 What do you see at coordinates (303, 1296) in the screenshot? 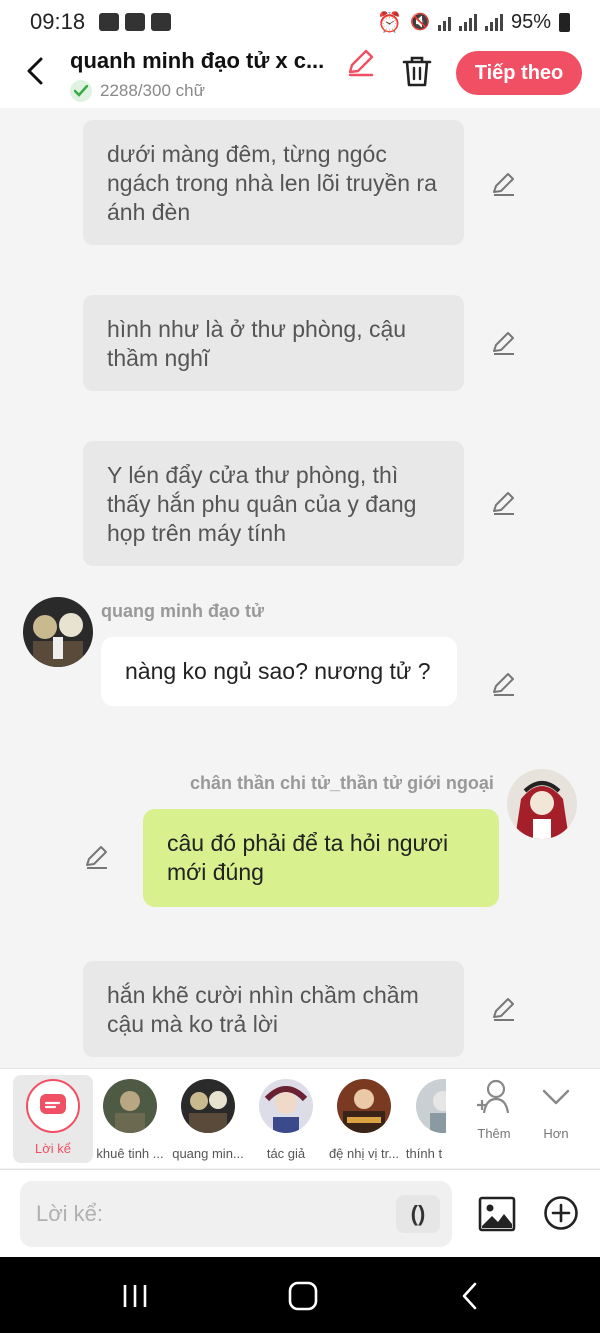
I see `home-icon` at bounding box center [303, 1296].